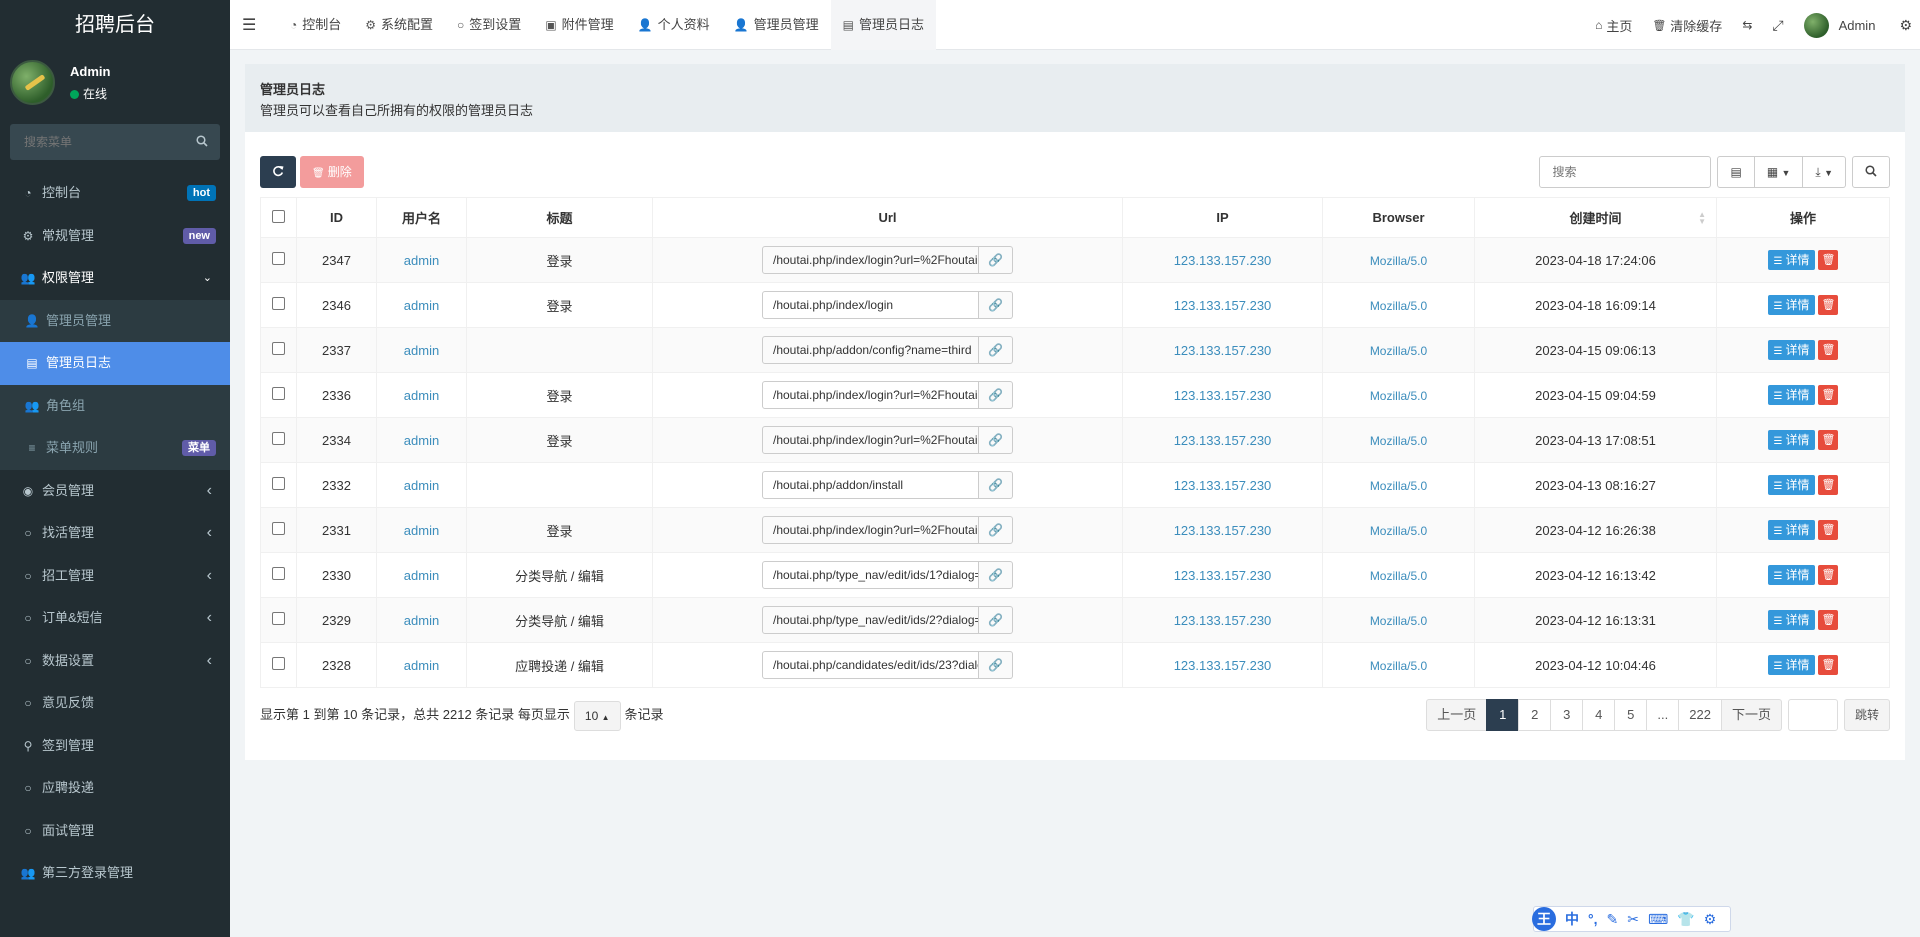  Describe the element at coordinates (870, 485) in the screenshot. I see `url-input: /houtai.php/addon/install` at that location.